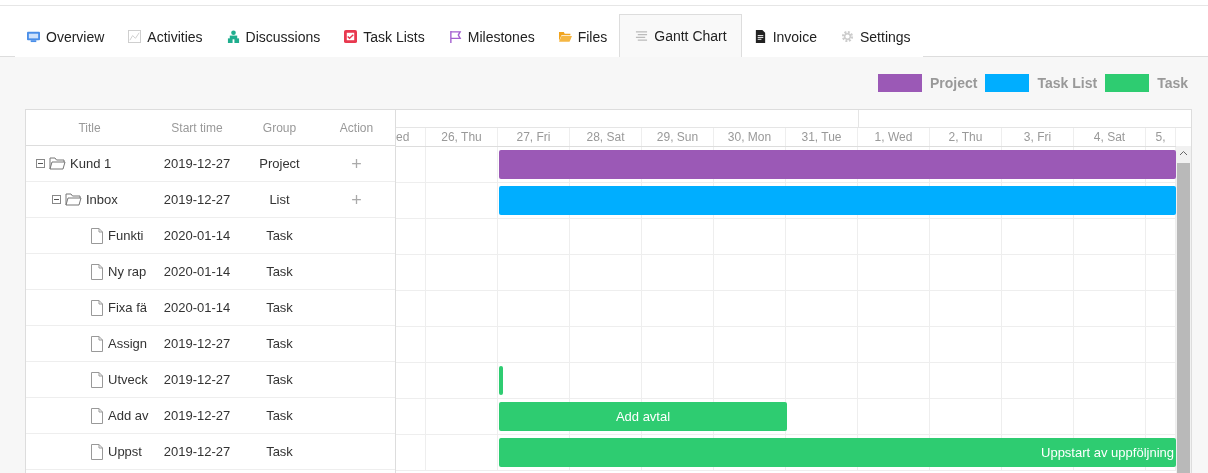 Image resolution: width=1208 pixels, height=473 pixels. Describe the element at coordinates (1038, 137) in the screenshot. I see `day-header: 3, Fri` at that location.